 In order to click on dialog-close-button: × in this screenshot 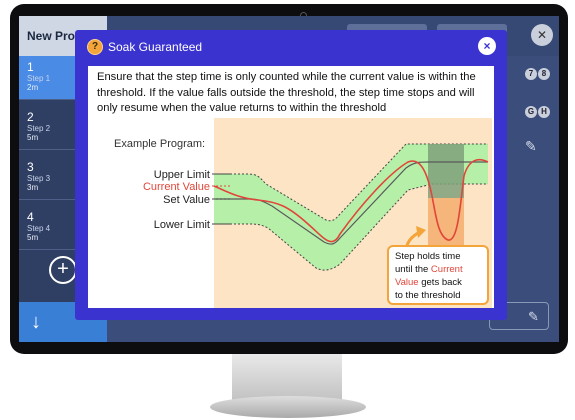, I will do `click(487, 46)`.